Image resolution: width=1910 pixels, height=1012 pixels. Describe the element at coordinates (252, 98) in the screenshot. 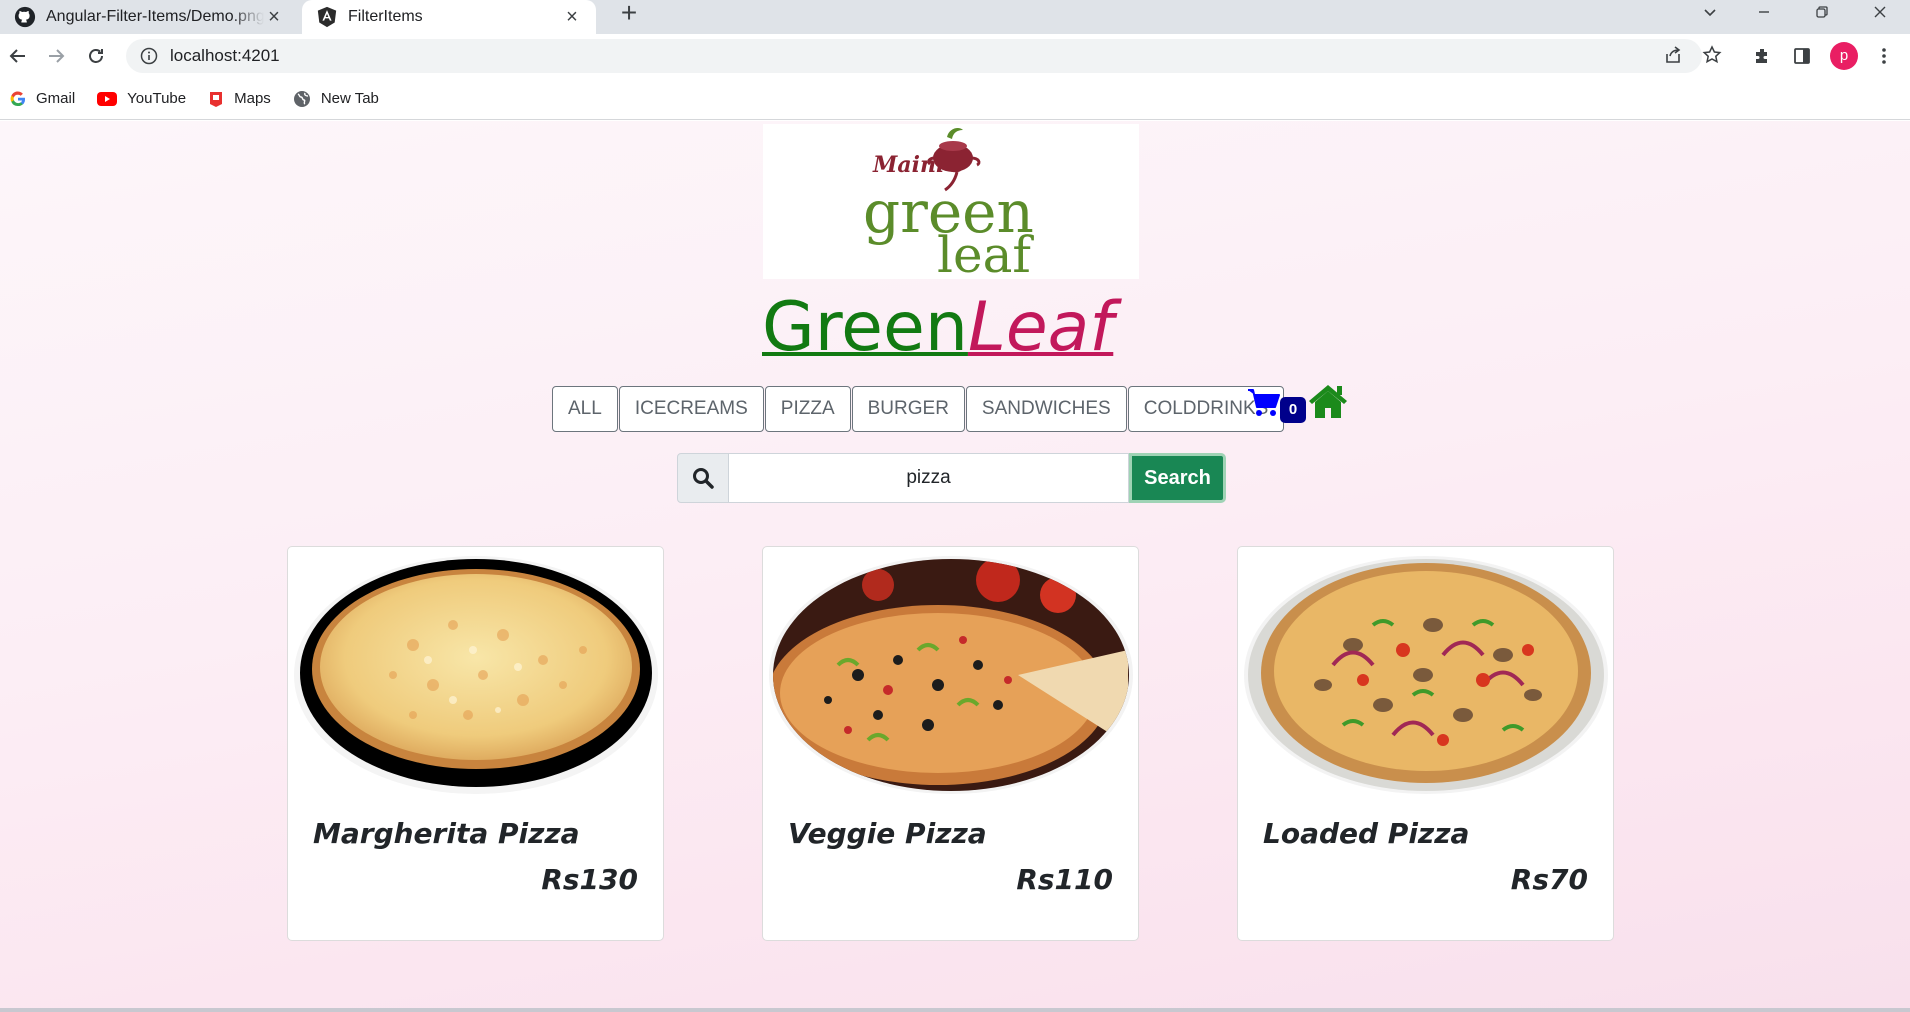

I see `bookmark-label: Maps` at that location.